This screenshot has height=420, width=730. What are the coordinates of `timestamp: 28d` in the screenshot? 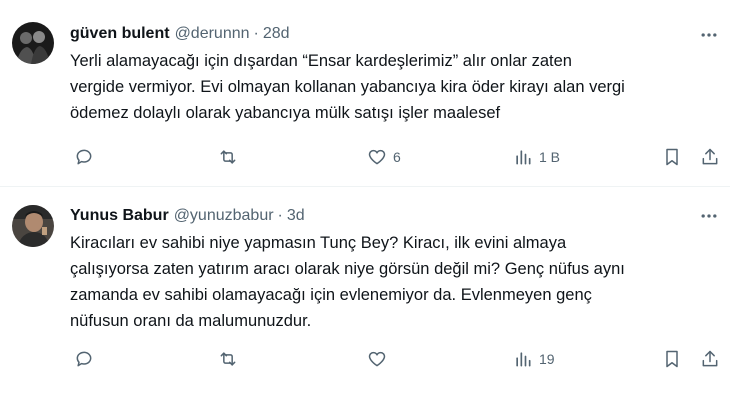 It's located at (276, 34).